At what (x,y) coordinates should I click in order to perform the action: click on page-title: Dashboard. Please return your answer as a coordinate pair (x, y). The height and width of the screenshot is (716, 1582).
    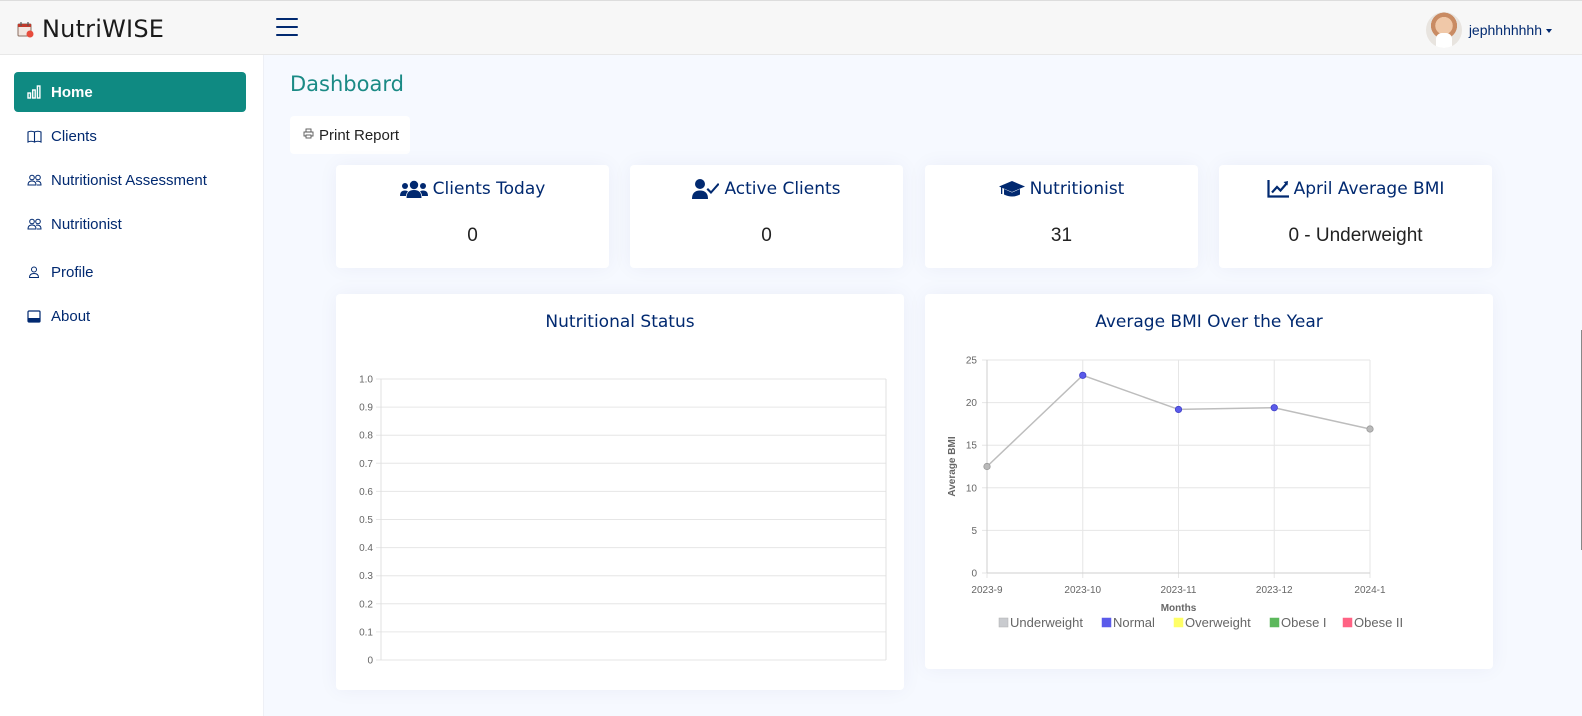
    Looking at the image, I should click on (347, 84).